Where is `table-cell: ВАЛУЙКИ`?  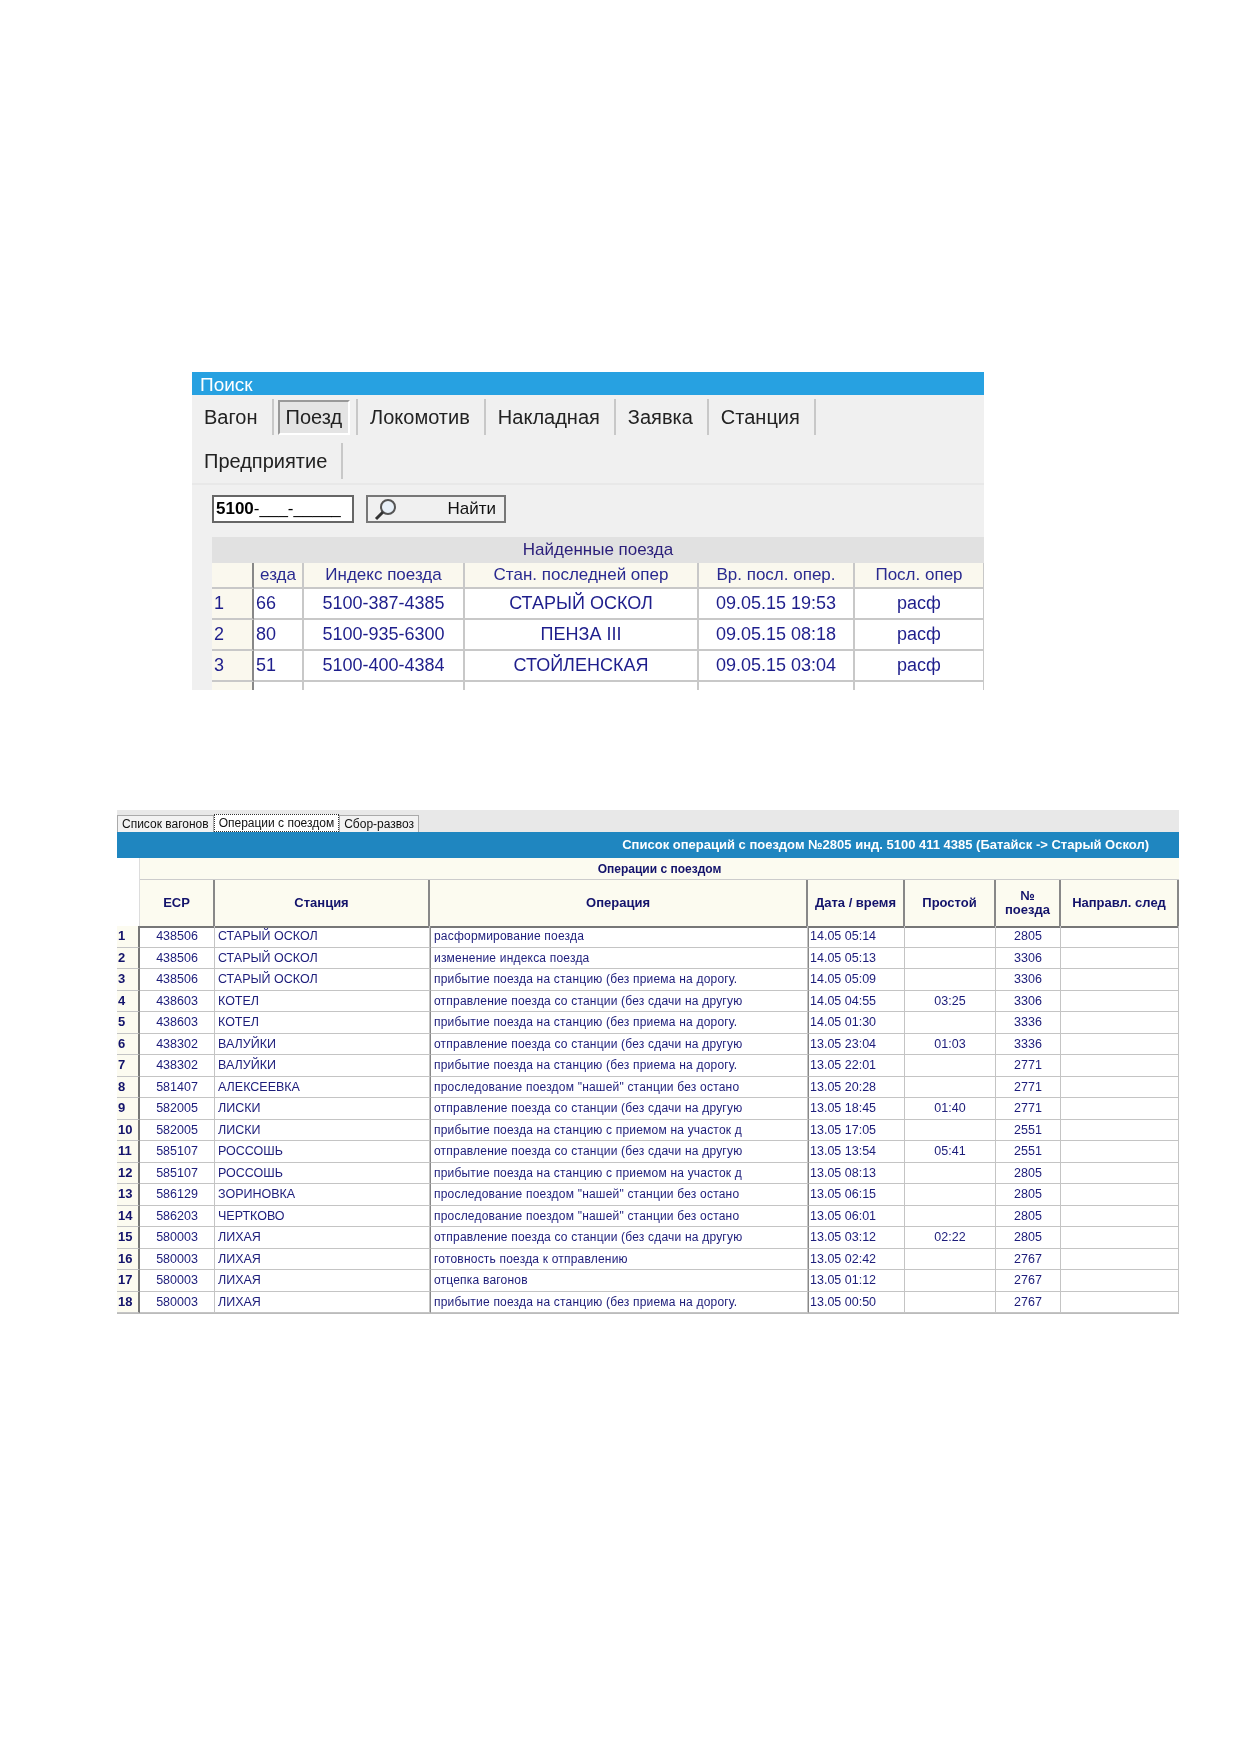
table-cell: ВАЛУЙКИ is located at coordinates (322, 1044).